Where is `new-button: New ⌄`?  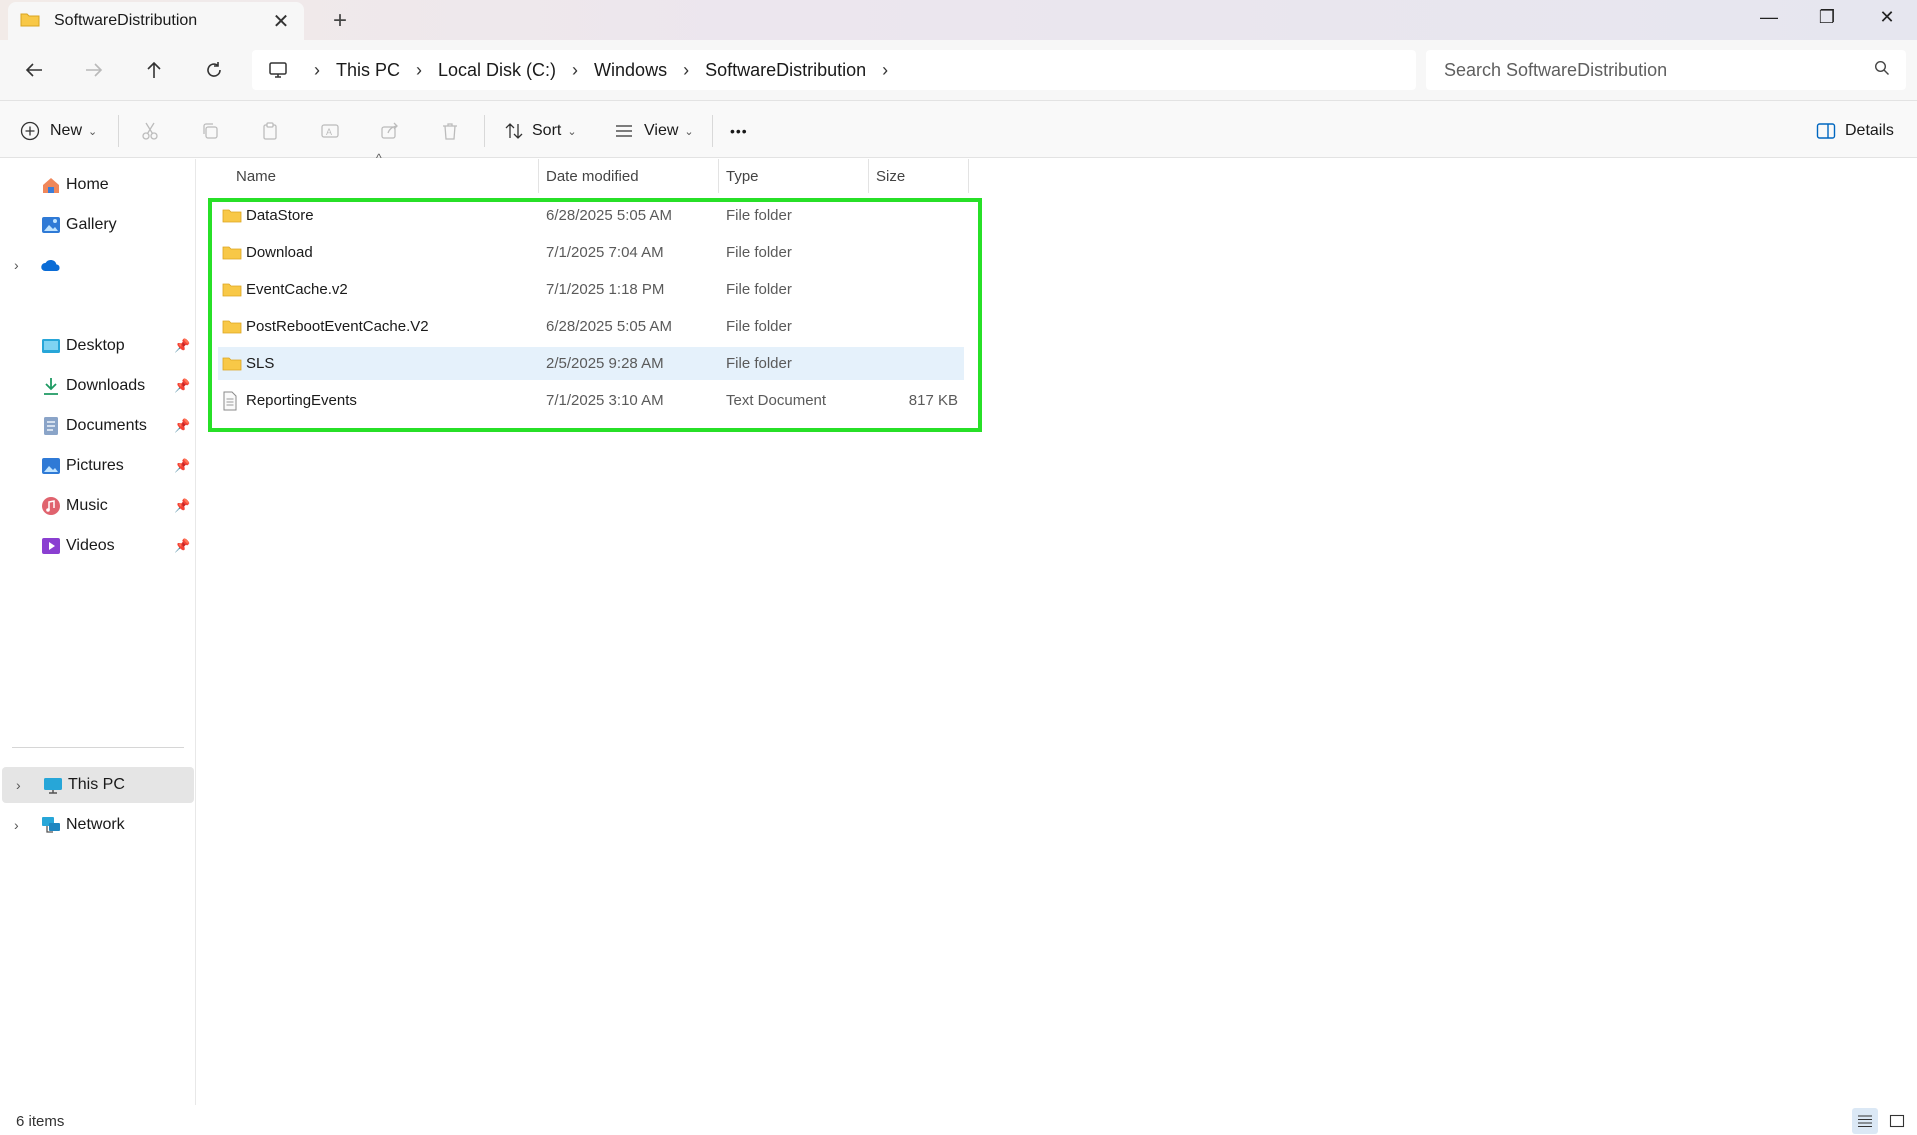
new-button: New ⌄ is located at coordinates (58, 131).